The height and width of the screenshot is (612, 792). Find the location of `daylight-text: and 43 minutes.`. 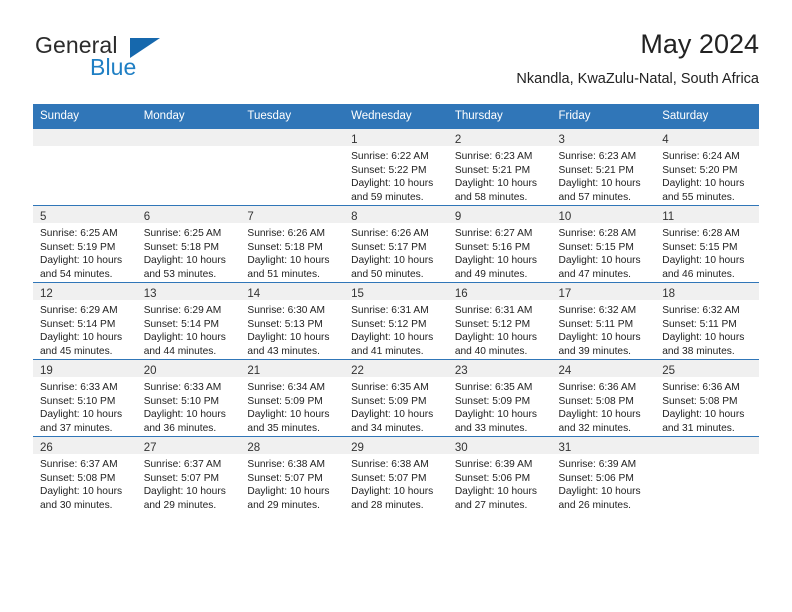

daylight-text: and 43 minutes. is located at coordinates (283, 351).